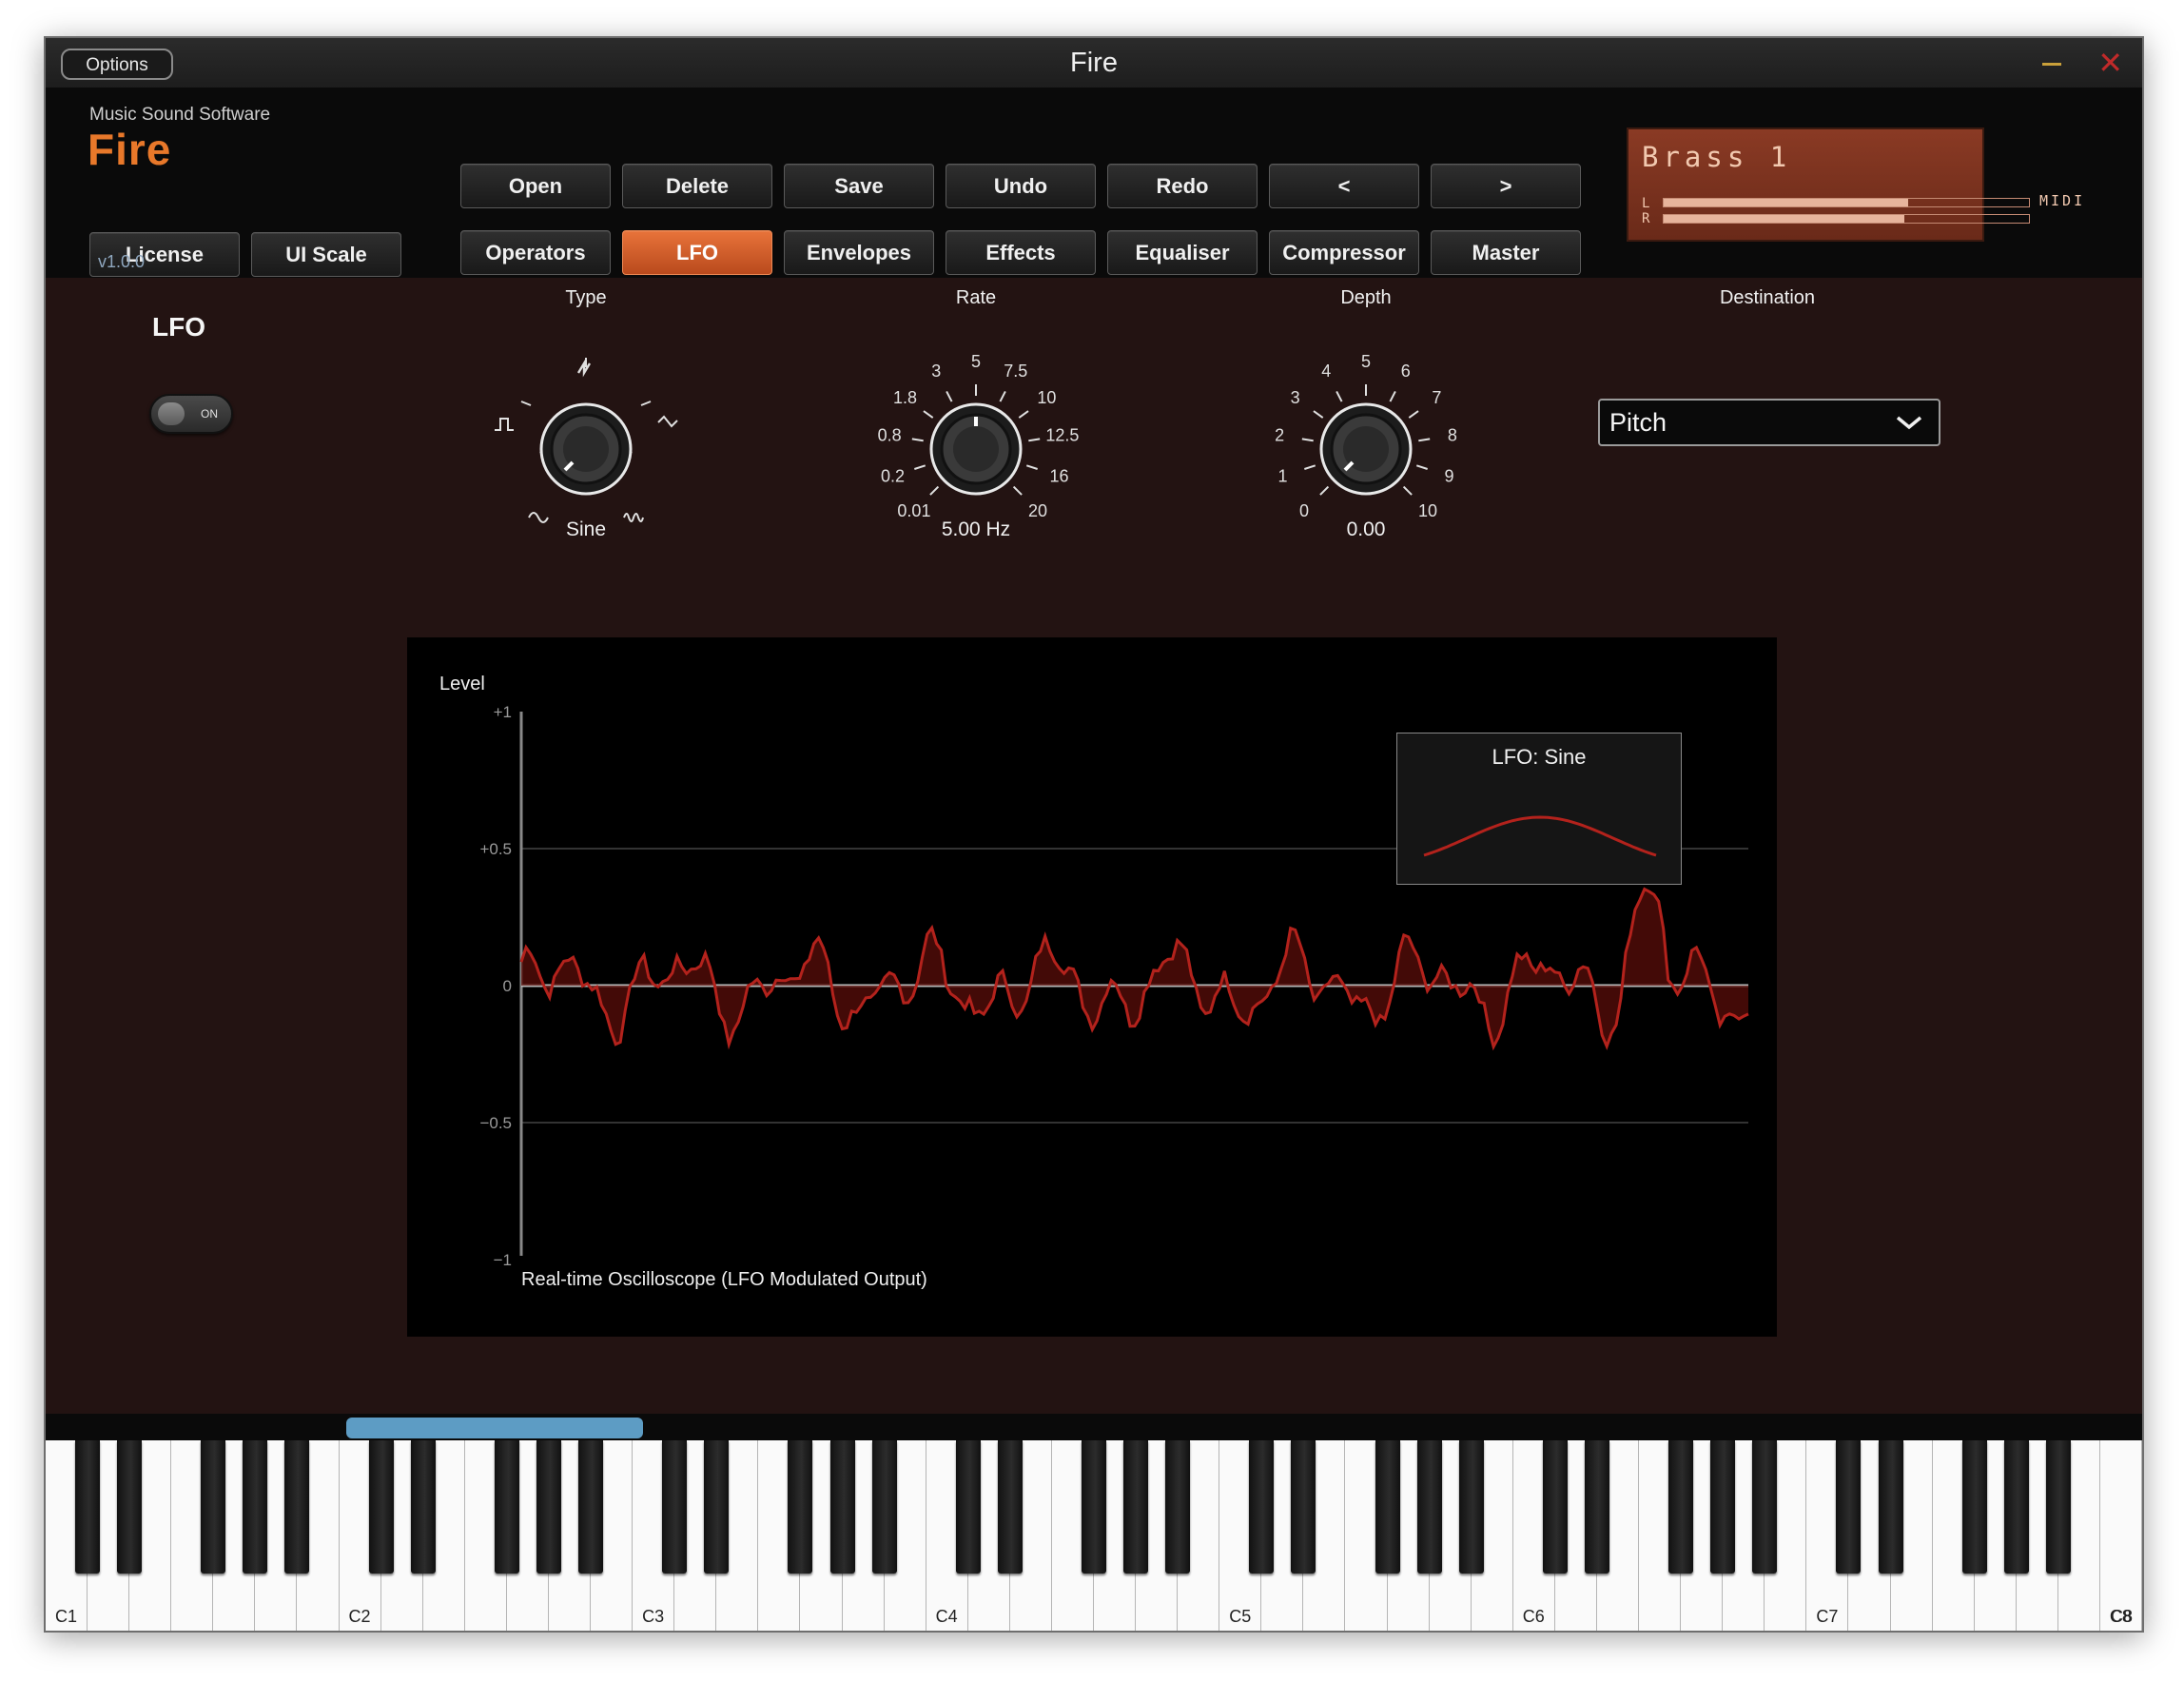  What do you see at coordinates (535, 252) in the screenshot?
I see `tab-operators: Operators` at bounding box center [535, 252].